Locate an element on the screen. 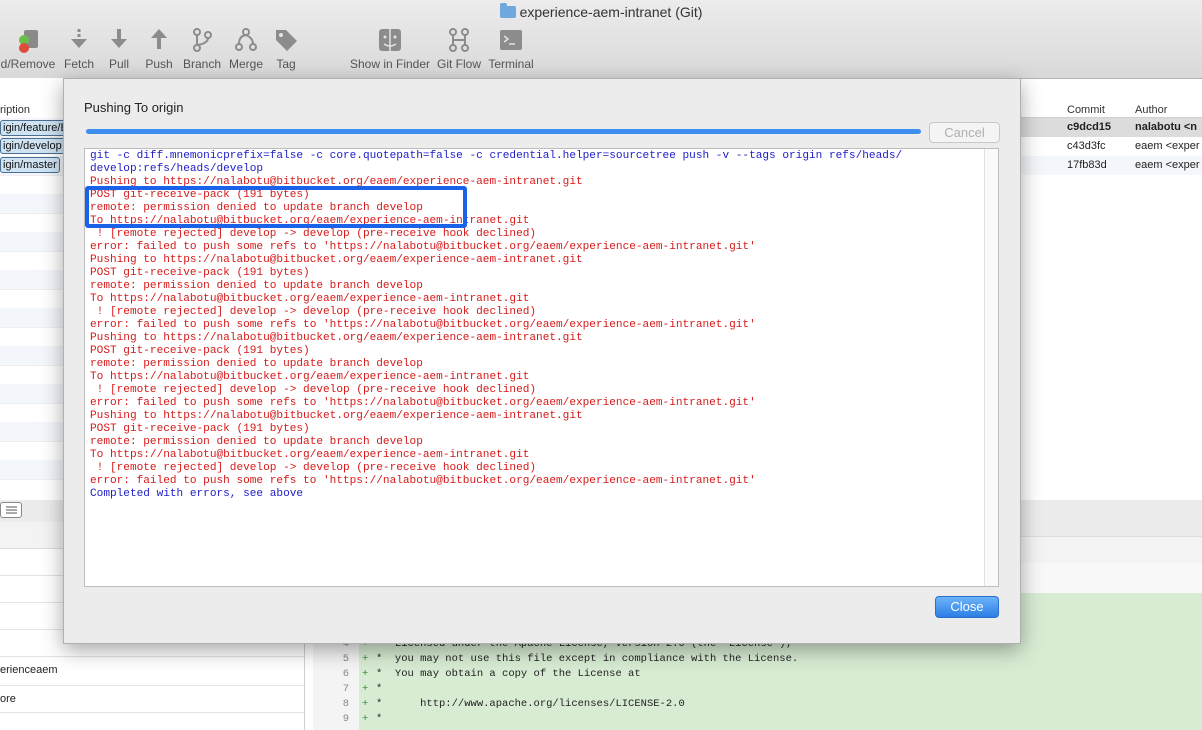 This screenshot has width=1202, height=730. error-highlight-box is located at coordinates (276, 207).